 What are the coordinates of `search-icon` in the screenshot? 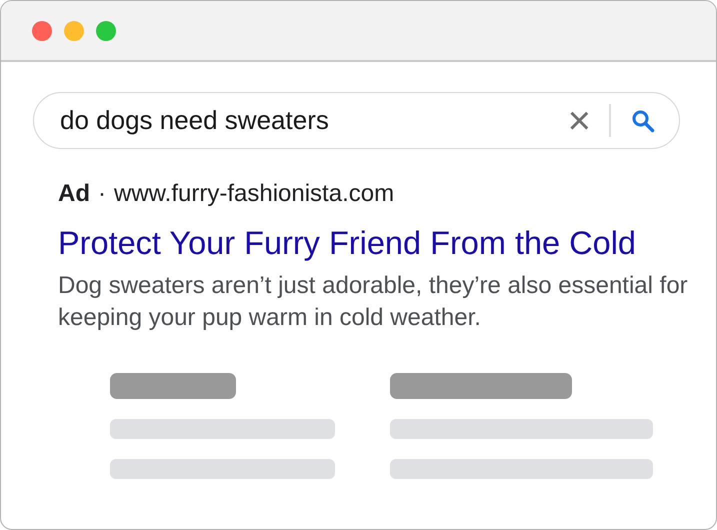 It's located at (643, 120).